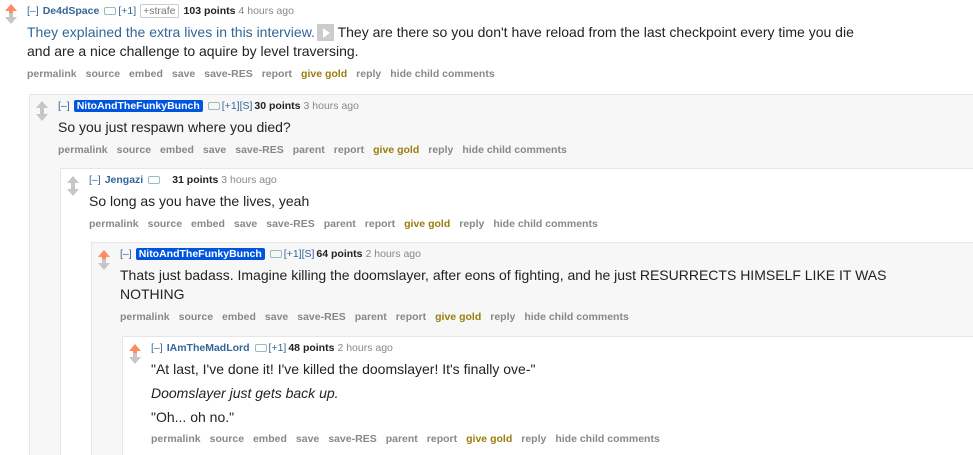  Describe the element at coordinates (71, 11) in the screenshot. I see `author-link: De4dSpace` at that location.